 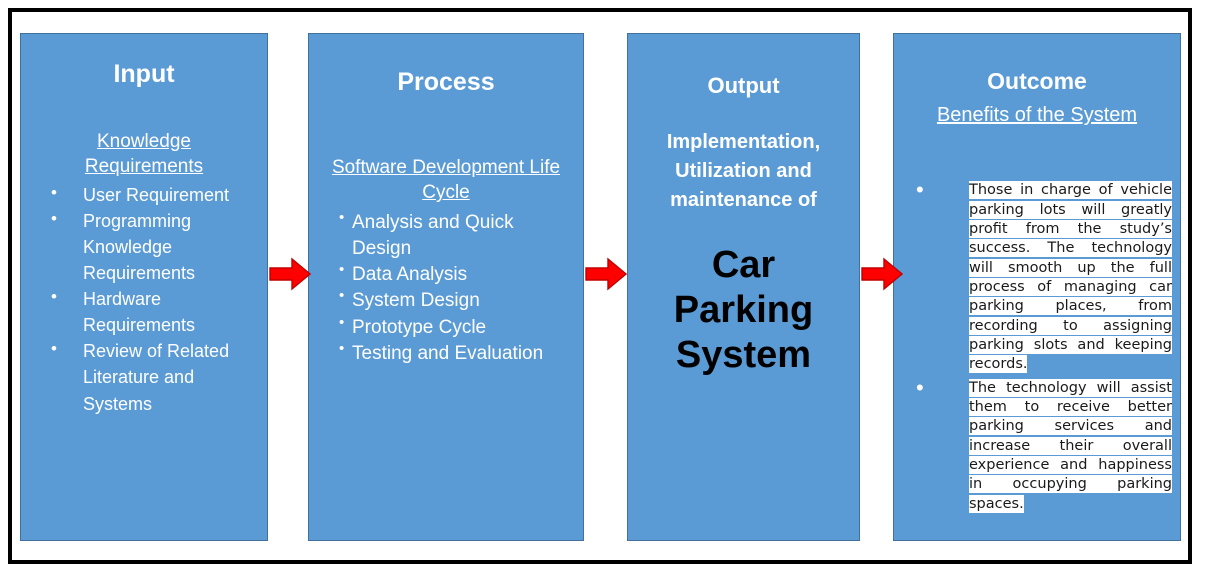 I want to click on list-item: Testing and Evaluation, so click(x=457, y=353).